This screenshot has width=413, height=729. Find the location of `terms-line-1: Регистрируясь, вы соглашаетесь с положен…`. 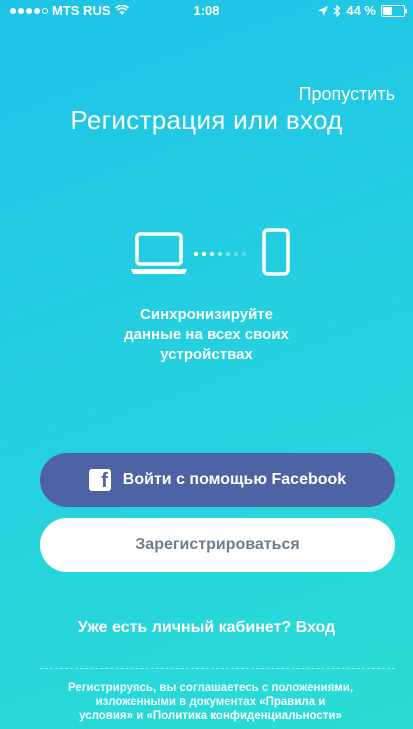

terms-line-1: Регистрируясь, вы соглашаетесь с положен… is located at coordinates (210, 688).